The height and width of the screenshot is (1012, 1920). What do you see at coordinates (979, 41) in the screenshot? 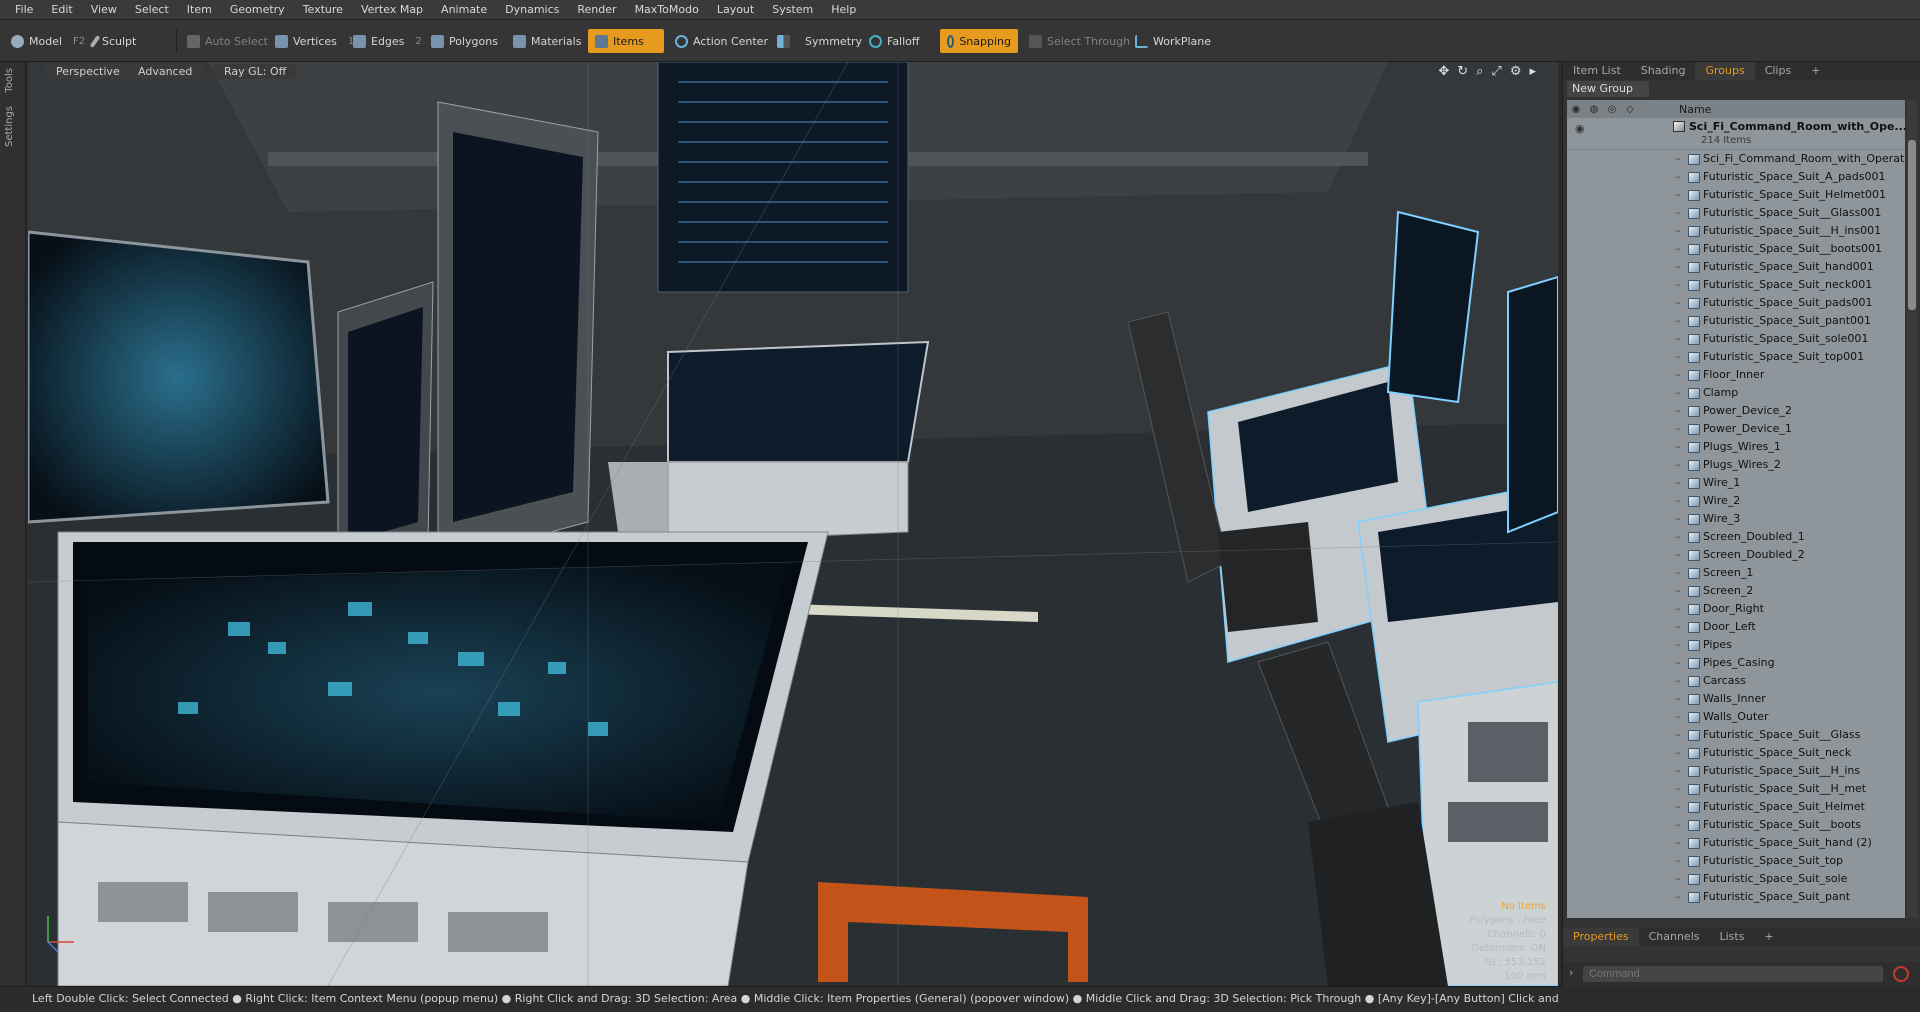
I see `snapping-button: Snapping` at bounding box center [979, 41].